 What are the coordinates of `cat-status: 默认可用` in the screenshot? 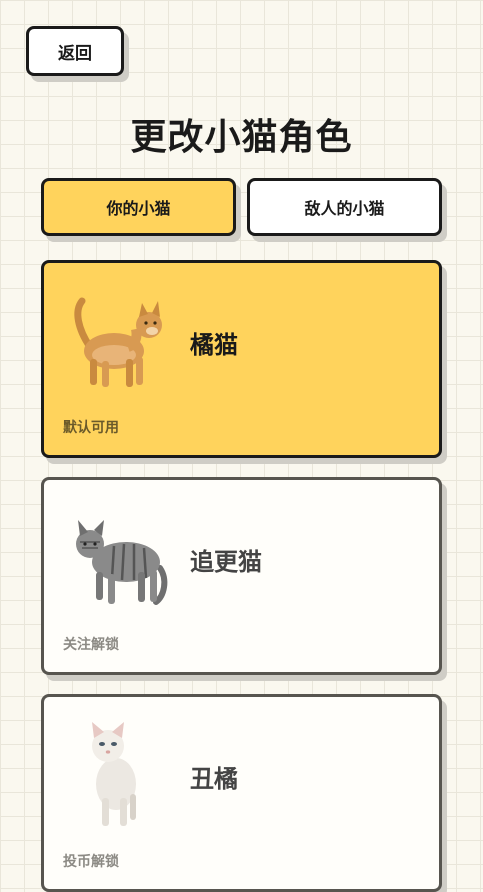 It's located at (91, 428).